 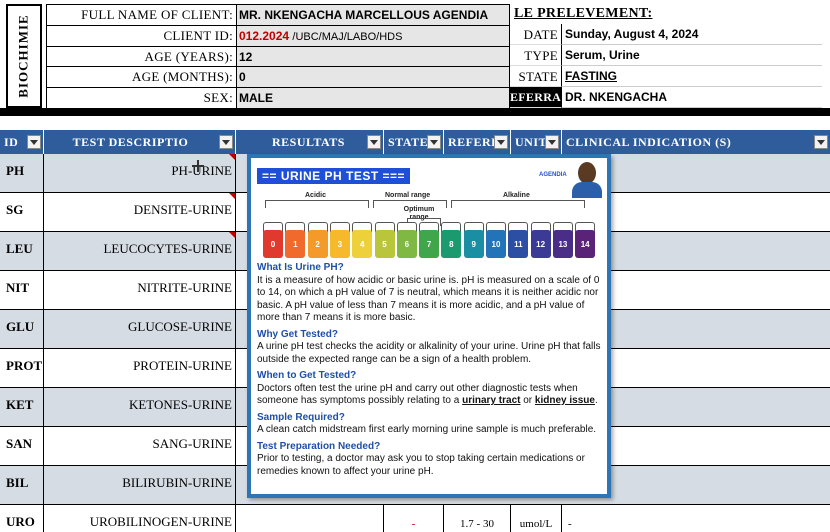 I want to click on type-value: Serum, Urine, so click(x=692, y=55).